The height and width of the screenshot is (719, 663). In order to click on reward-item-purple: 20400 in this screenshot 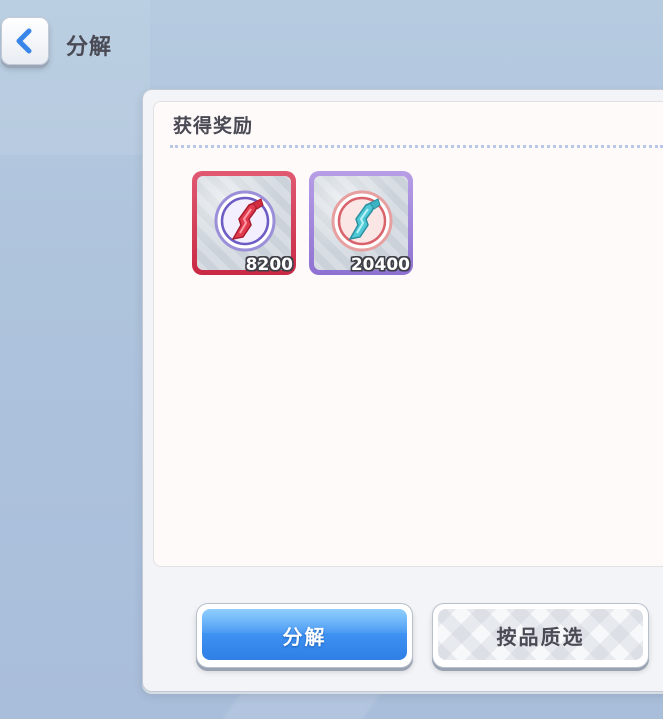, I will do `click(361, 223)`.